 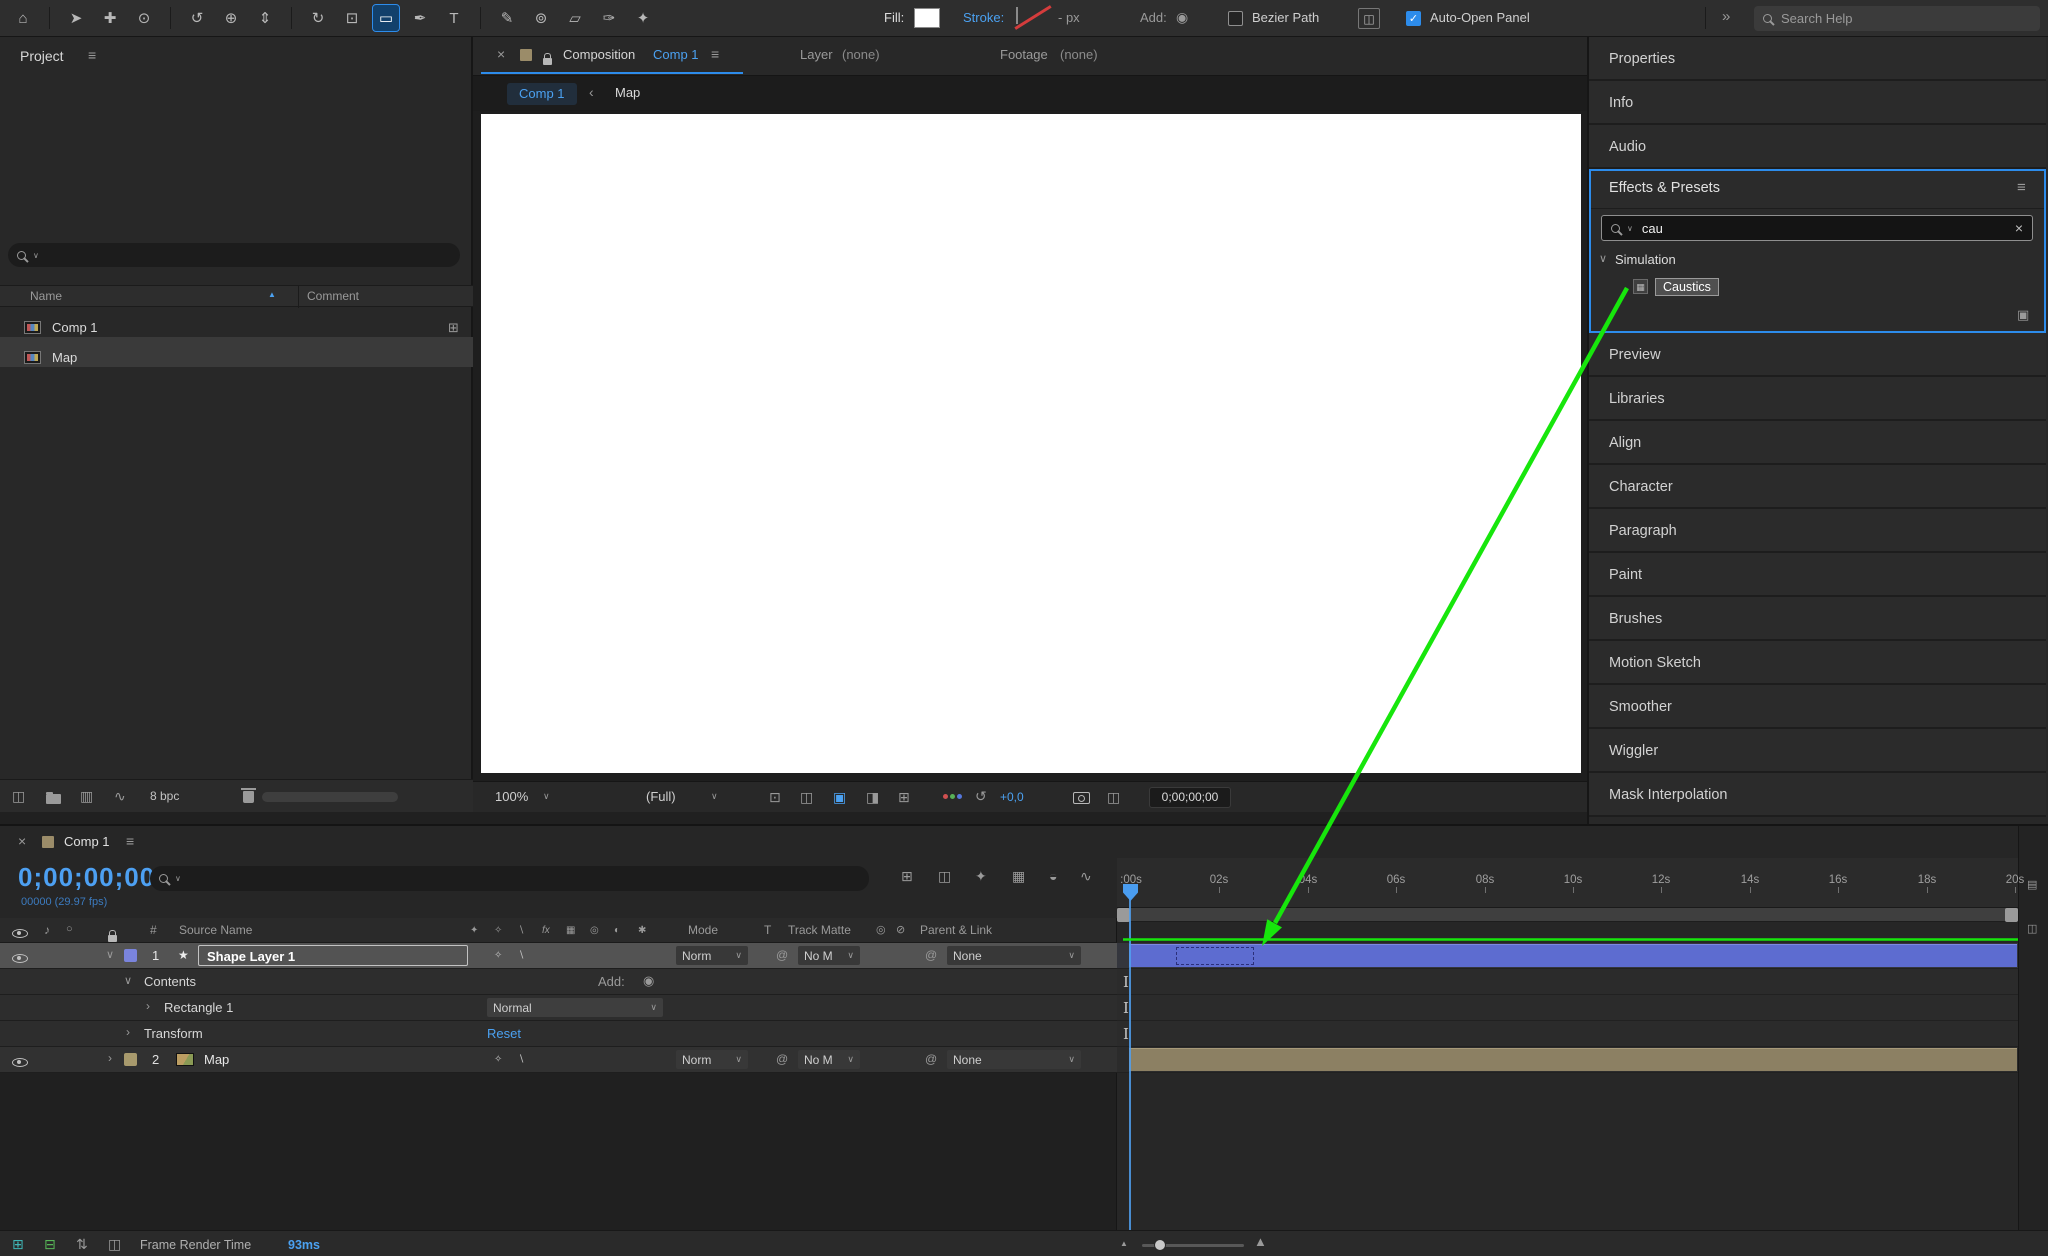 I want to click on layer-name: Shape Layer 1, so click(x=251, y=956).